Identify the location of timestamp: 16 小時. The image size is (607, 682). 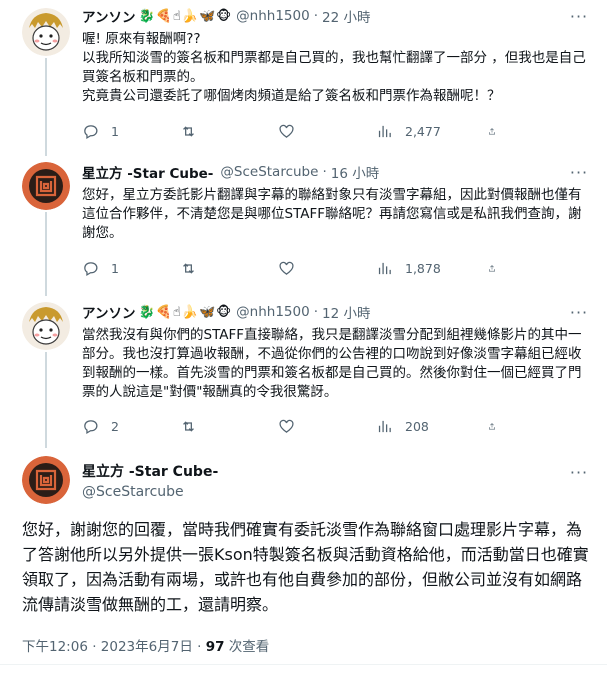
(355, 172).